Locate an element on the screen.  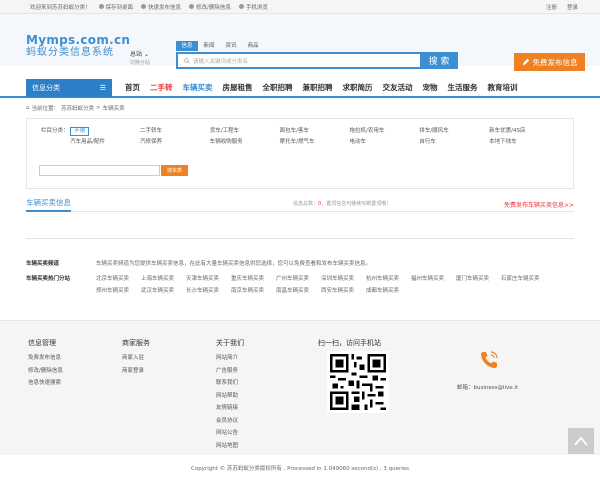
contact-email: 邮箱：business@live.it is located at coordinates (488, 388).